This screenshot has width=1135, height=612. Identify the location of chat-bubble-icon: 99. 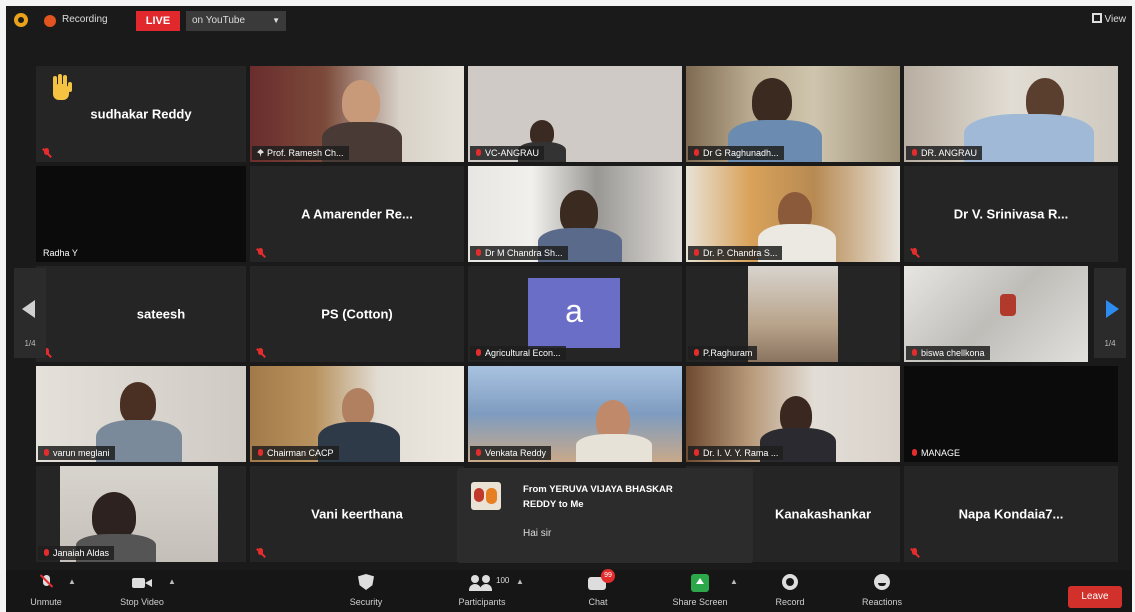
(601, 580).